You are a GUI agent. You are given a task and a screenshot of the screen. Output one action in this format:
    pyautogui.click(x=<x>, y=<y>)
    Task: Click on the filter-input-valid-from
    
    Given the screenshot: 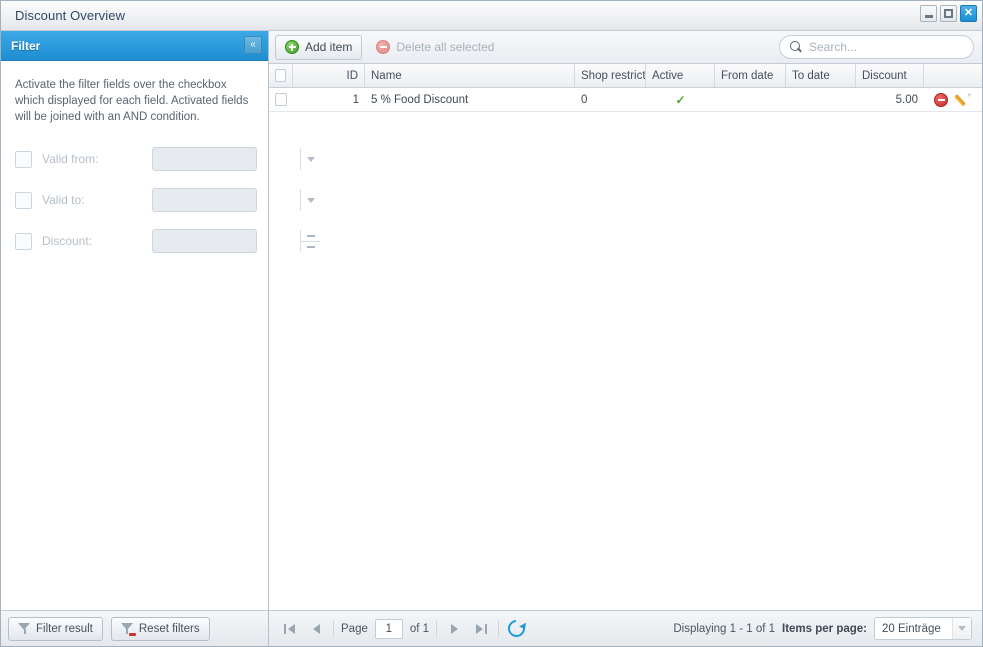 What is the action you would take?
    pyautogui.click(x=233, y=159)
    